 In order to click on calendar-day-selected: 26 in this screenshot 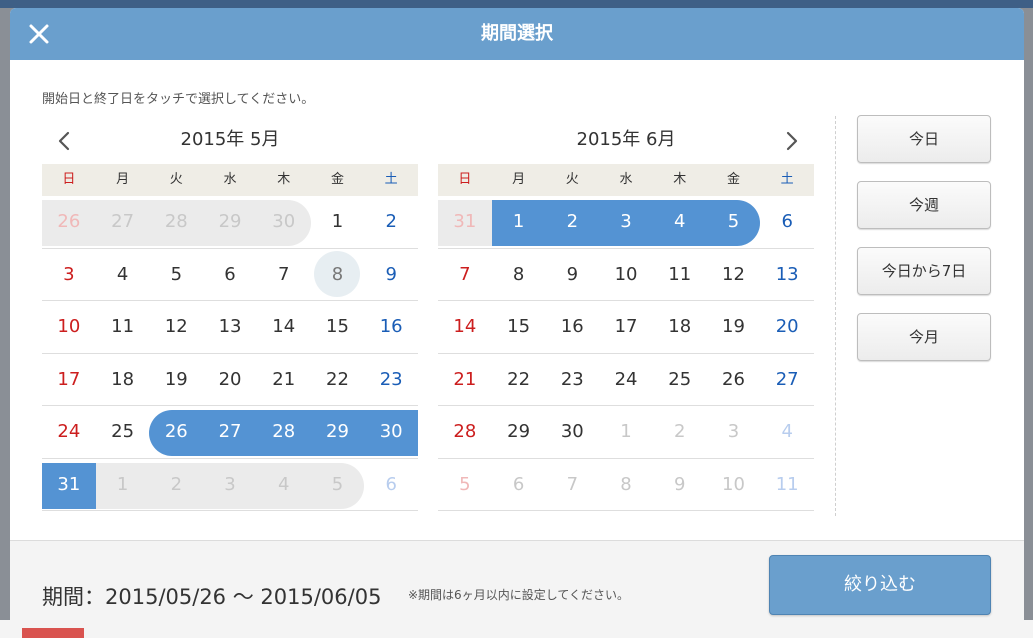, I will do `click(176, 432)`.